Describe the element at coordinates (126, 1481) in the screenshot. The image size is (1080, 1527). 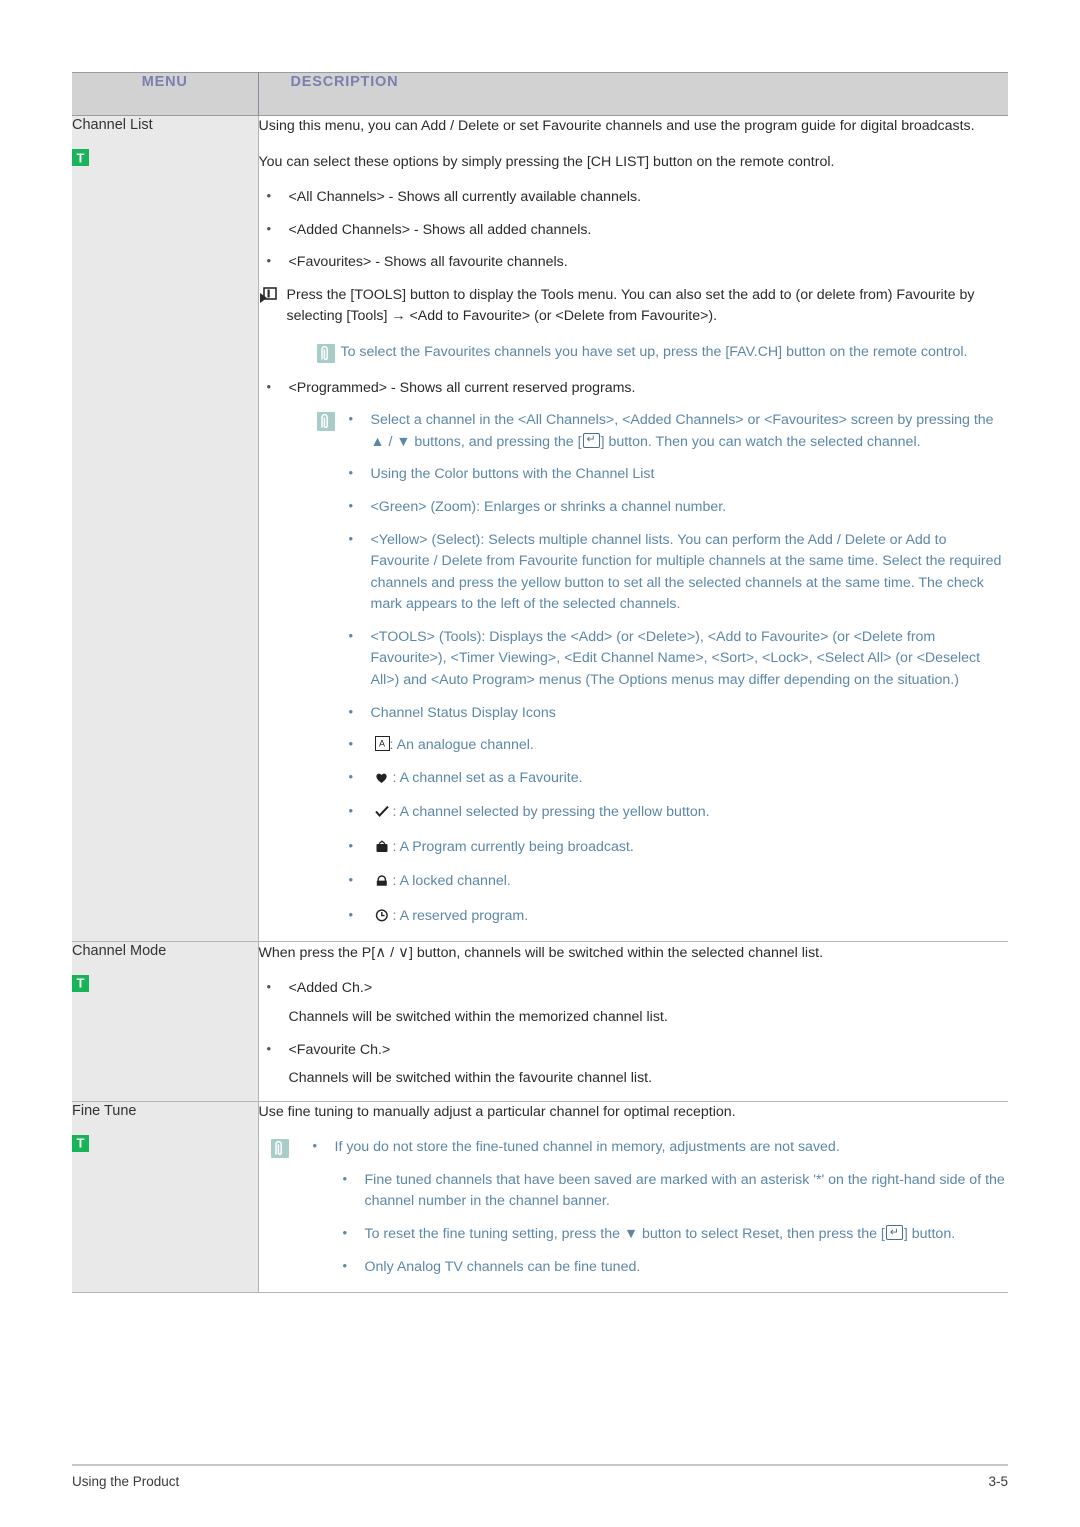
I see `footer-chapter-label: Using the Product` at that location.